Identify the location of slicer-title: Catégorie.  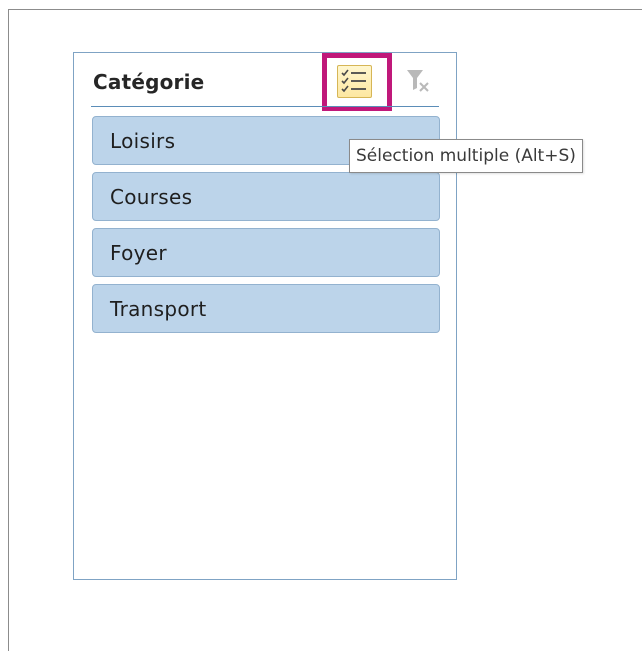
(149, 82).